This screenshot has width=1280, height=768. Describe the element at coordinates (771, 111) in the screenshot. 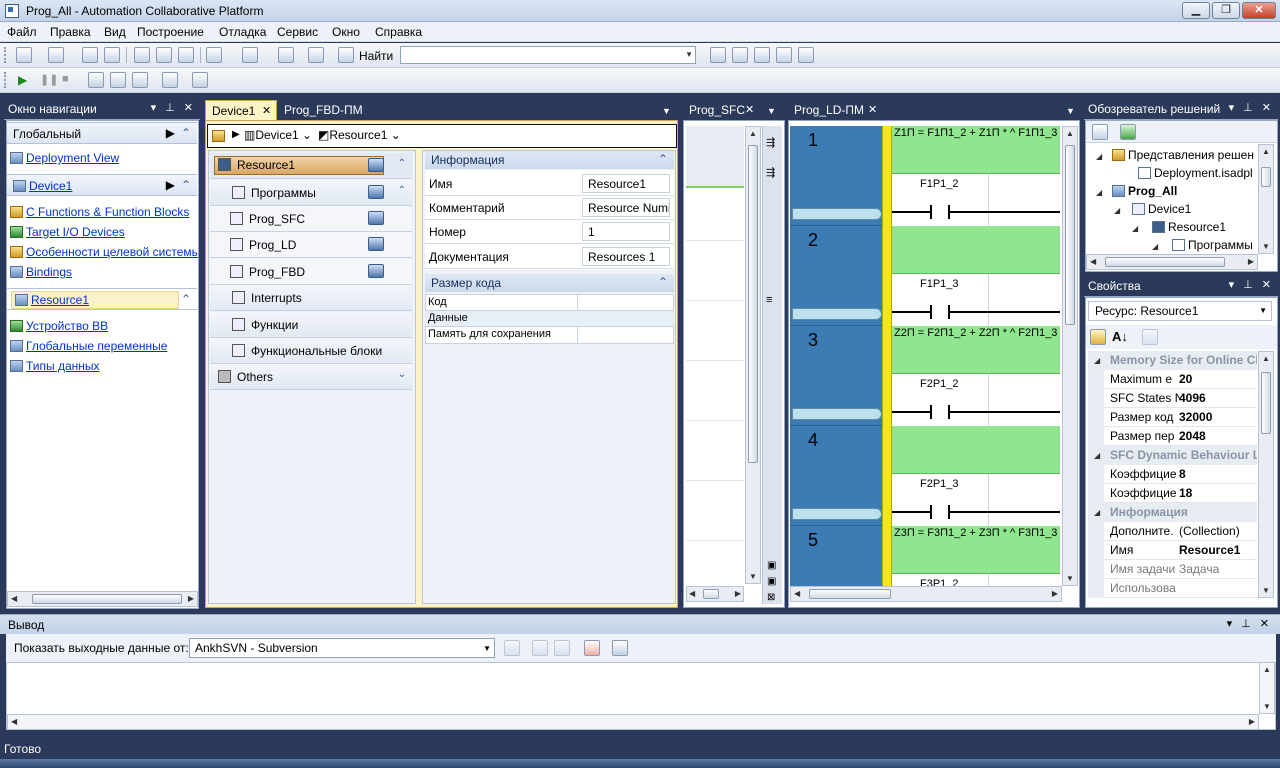

I see `tab-list-dropdown-icon: ▼` at that location.